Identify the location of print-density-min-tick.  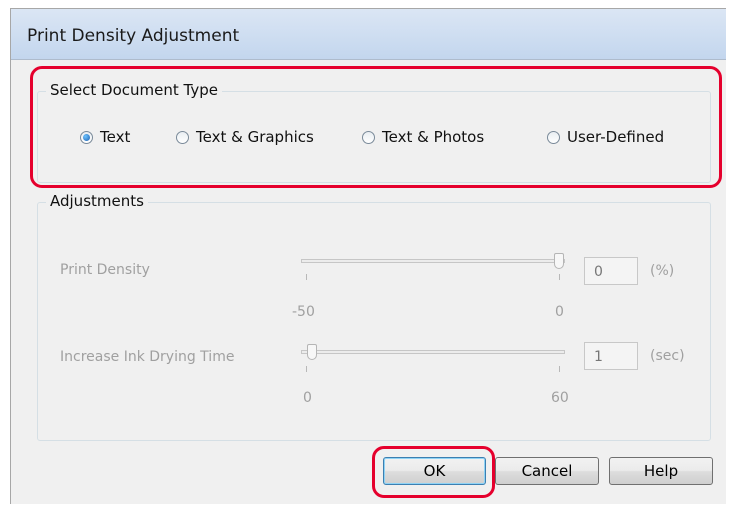
(306, 277).